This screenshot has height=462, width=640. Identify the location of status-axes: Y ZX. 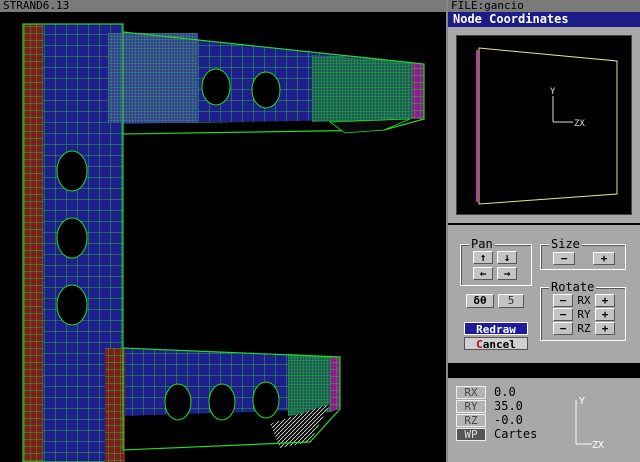
(603, 422).